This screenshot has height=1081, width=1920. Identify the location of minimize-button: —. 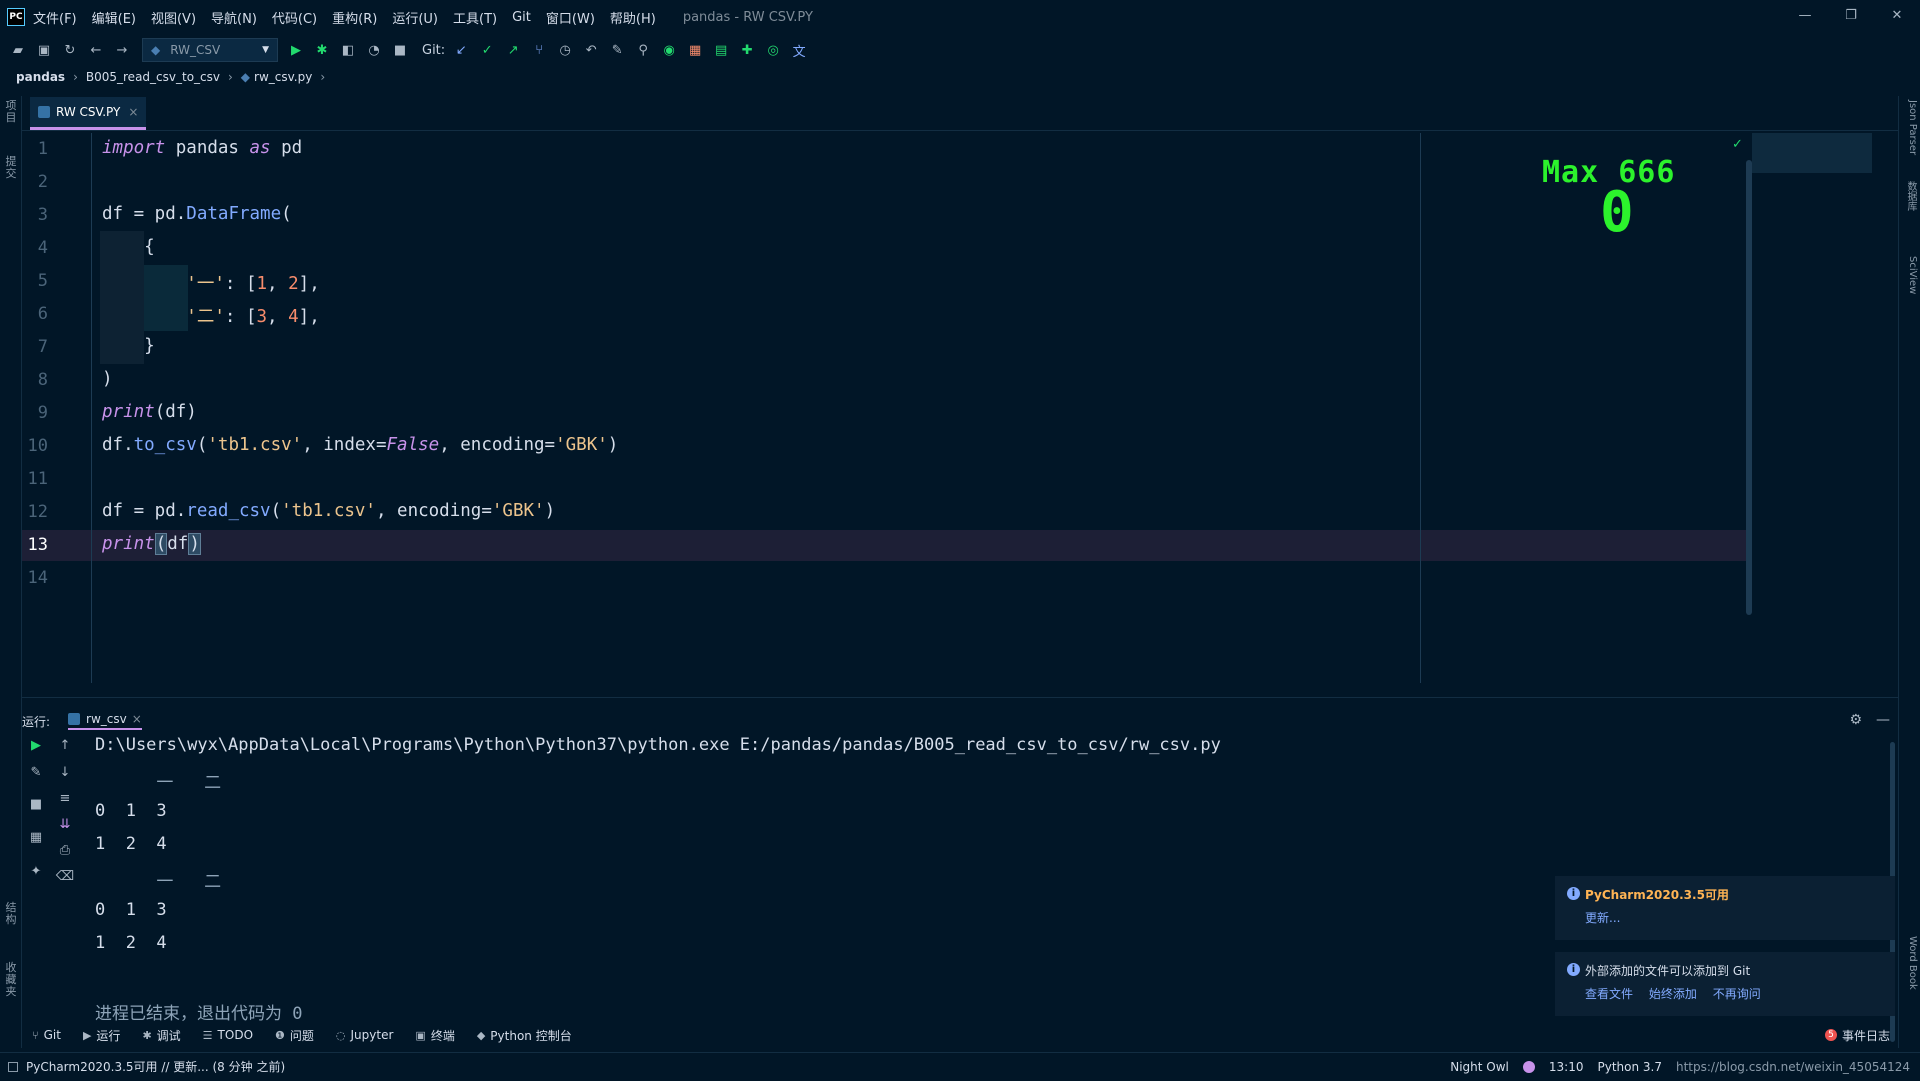
(1805, 17).